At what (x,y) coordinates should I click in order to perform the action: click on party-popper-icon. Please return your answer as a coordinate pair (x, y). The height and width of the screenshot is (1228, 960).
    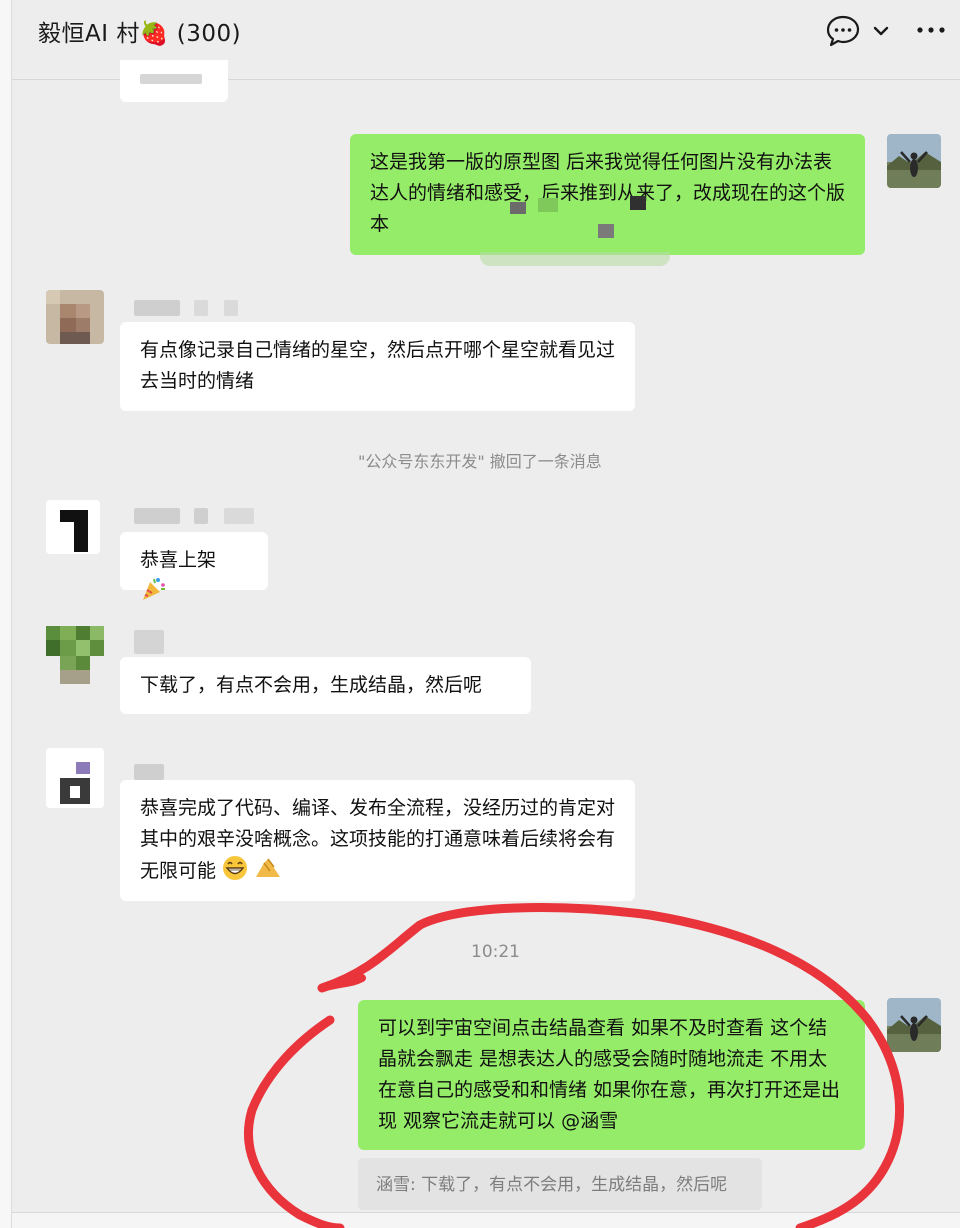
    Looking at the image, I should click on (154, 589).